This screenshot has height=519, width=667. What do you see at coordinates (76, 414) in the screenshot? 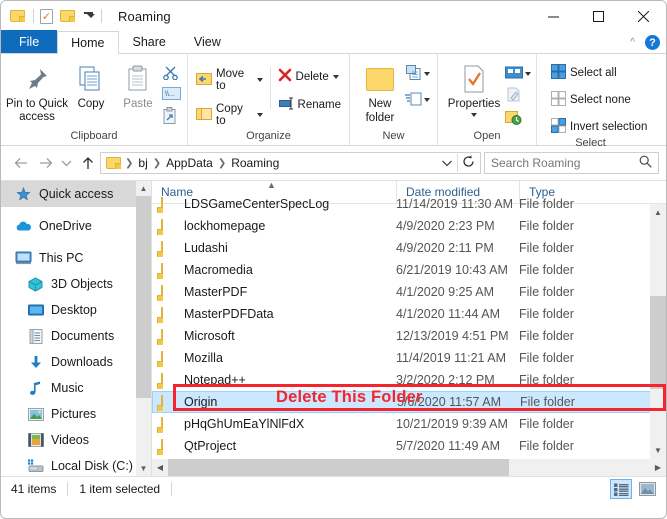
I see `sidebar-item-pictures: Pictures` at bounding box center [76, 414].